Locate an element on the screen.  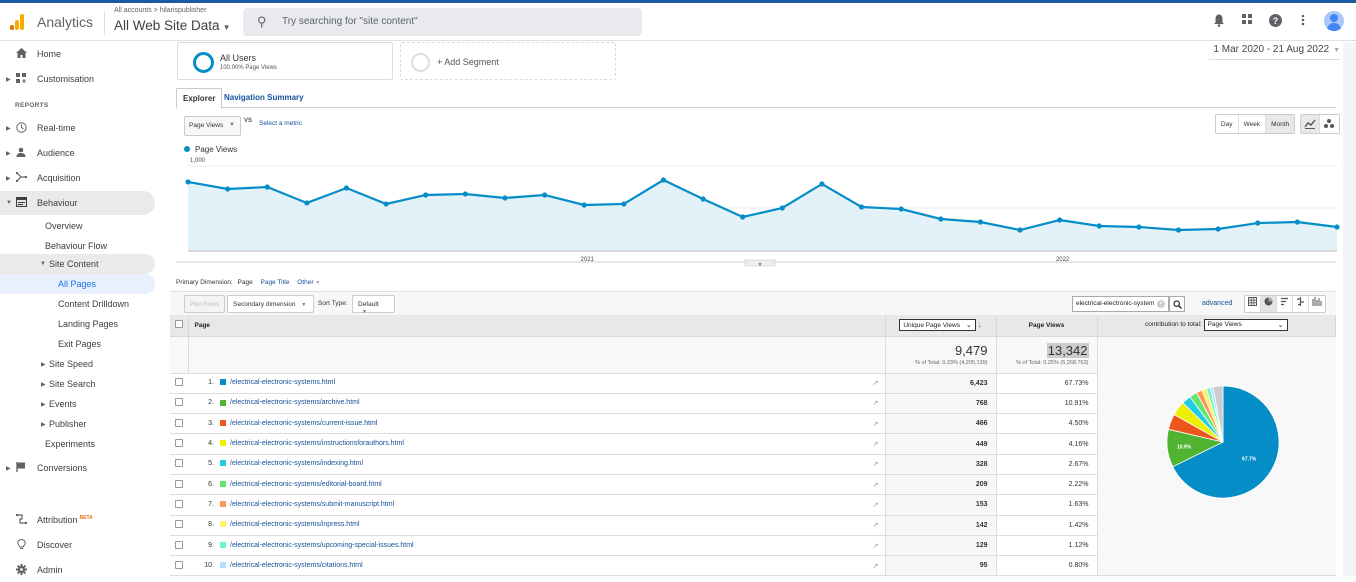
apps-icon is located at coordinates (1247, 21).